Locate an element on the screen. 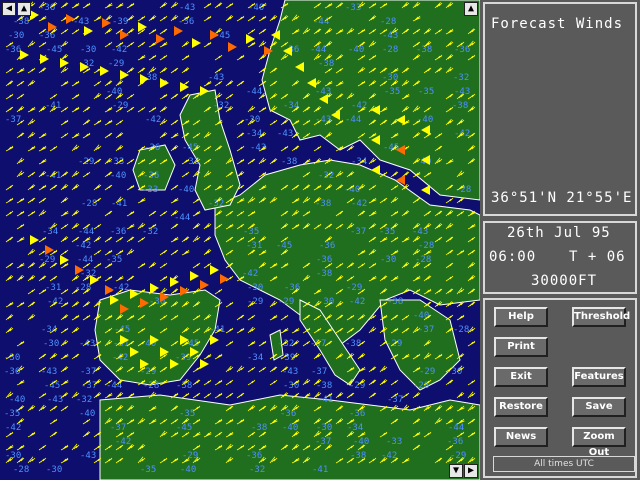 This screenshot has width=640, height=480. features-button: Features is located at coordinates (599, 377).